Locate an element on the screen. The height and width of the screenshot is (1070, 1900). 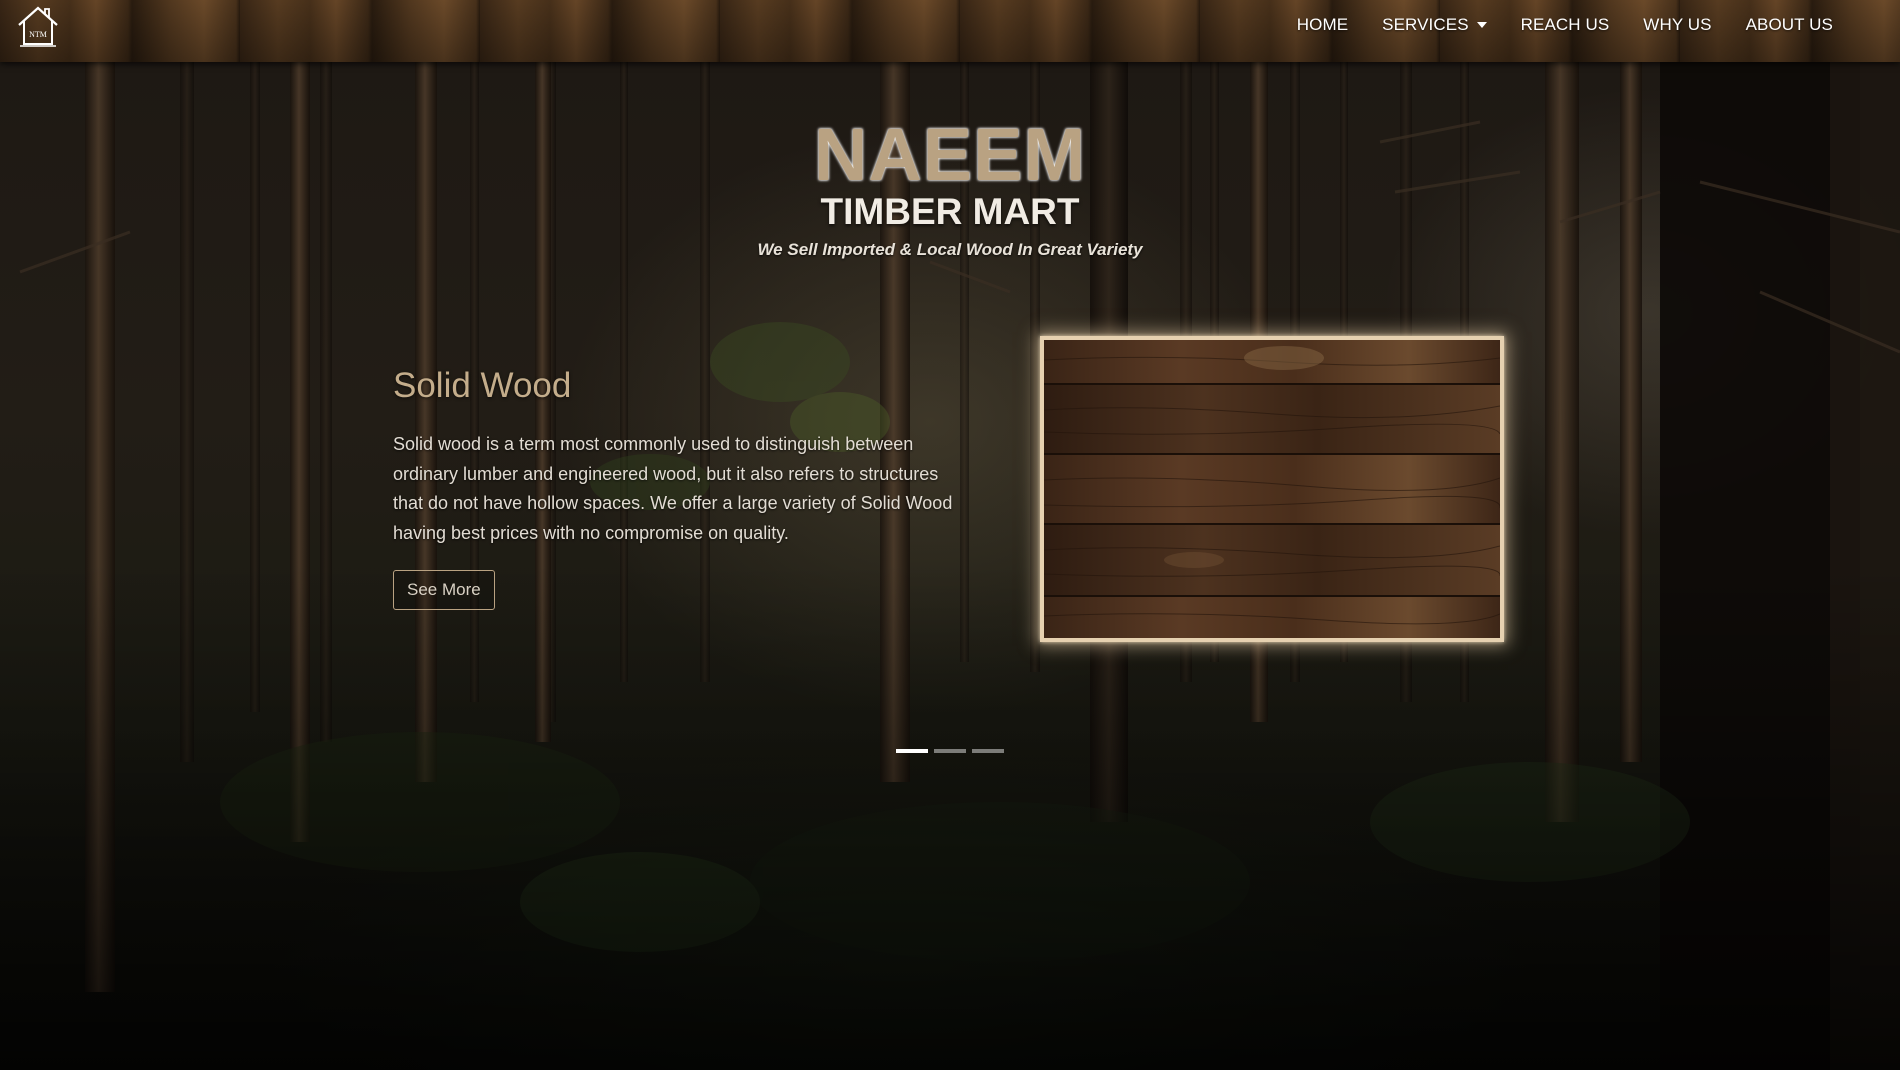
nav-menu: HOME SERVICES REACH US WHY US ABOUT US is located at coordinates (1565, 25).